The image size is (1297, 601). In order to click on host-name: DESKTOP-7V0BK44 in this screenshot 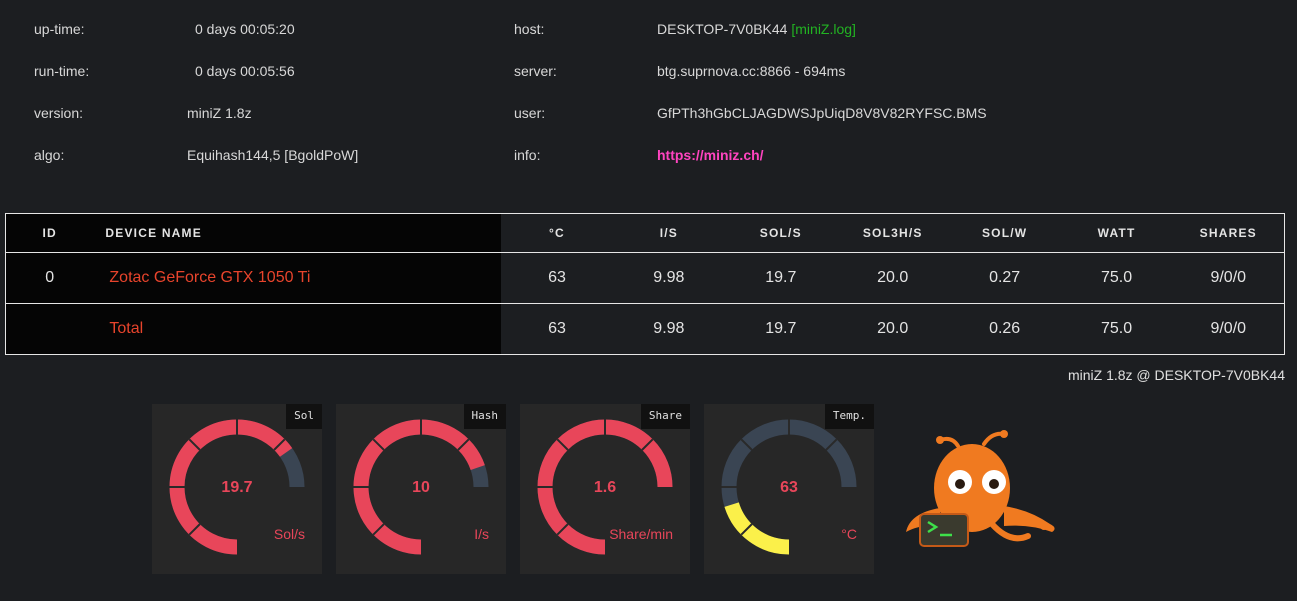, I will do `click(722, 29)`.